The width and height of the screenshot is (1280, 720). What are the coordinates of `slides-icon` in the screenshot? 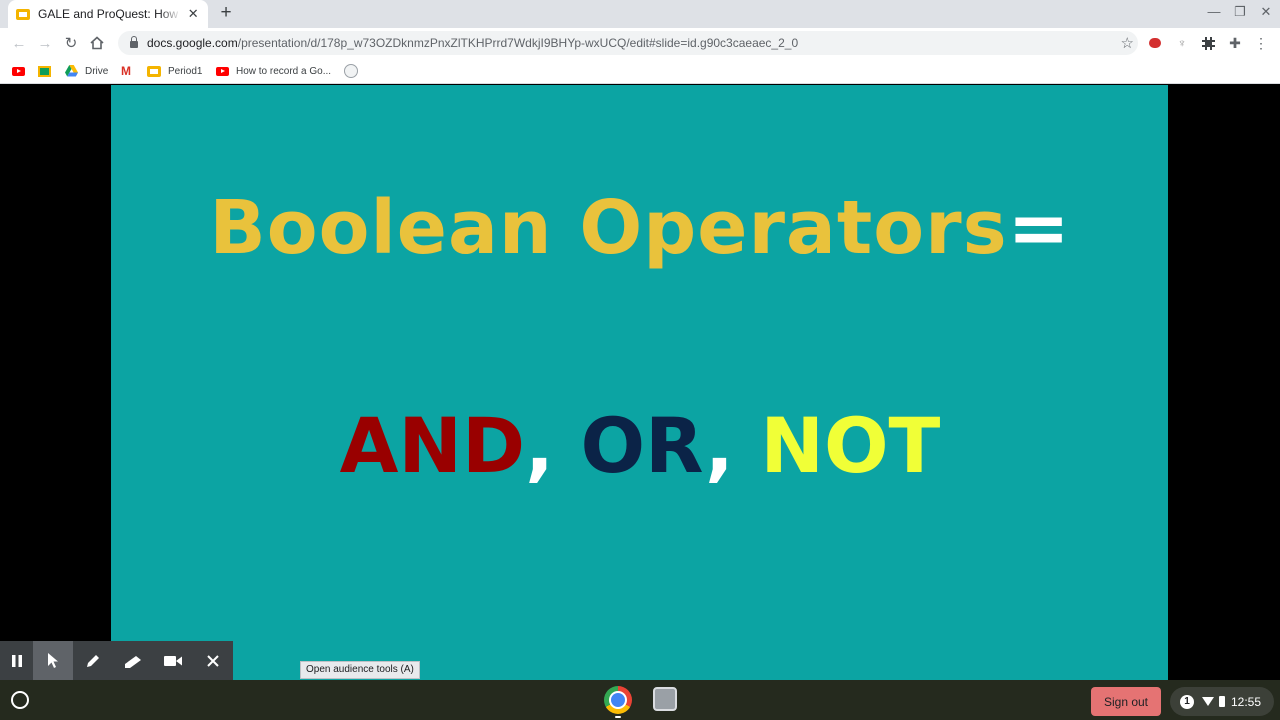 It's located at (154, 71).